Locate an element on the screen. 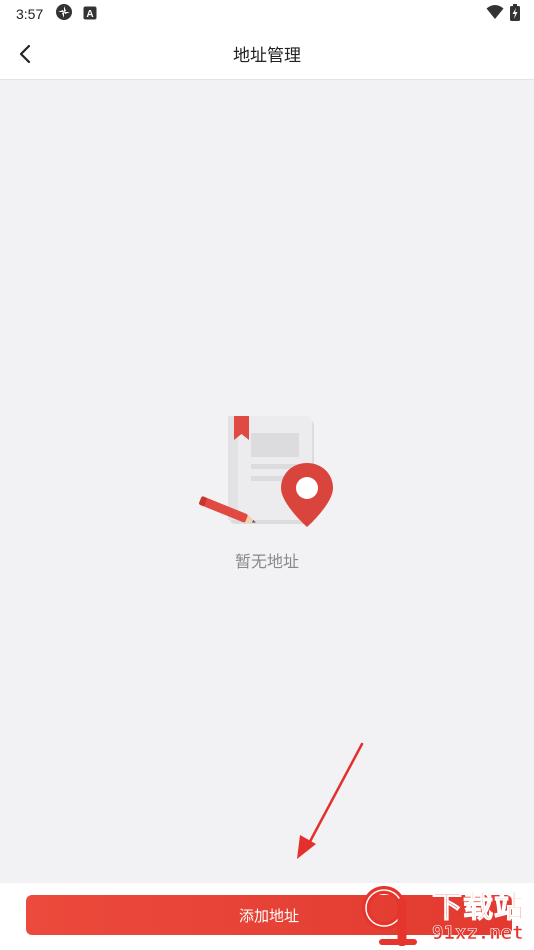 The image size is (534, 950). page-title: 地址管理 is located at coordinates (267, 56).